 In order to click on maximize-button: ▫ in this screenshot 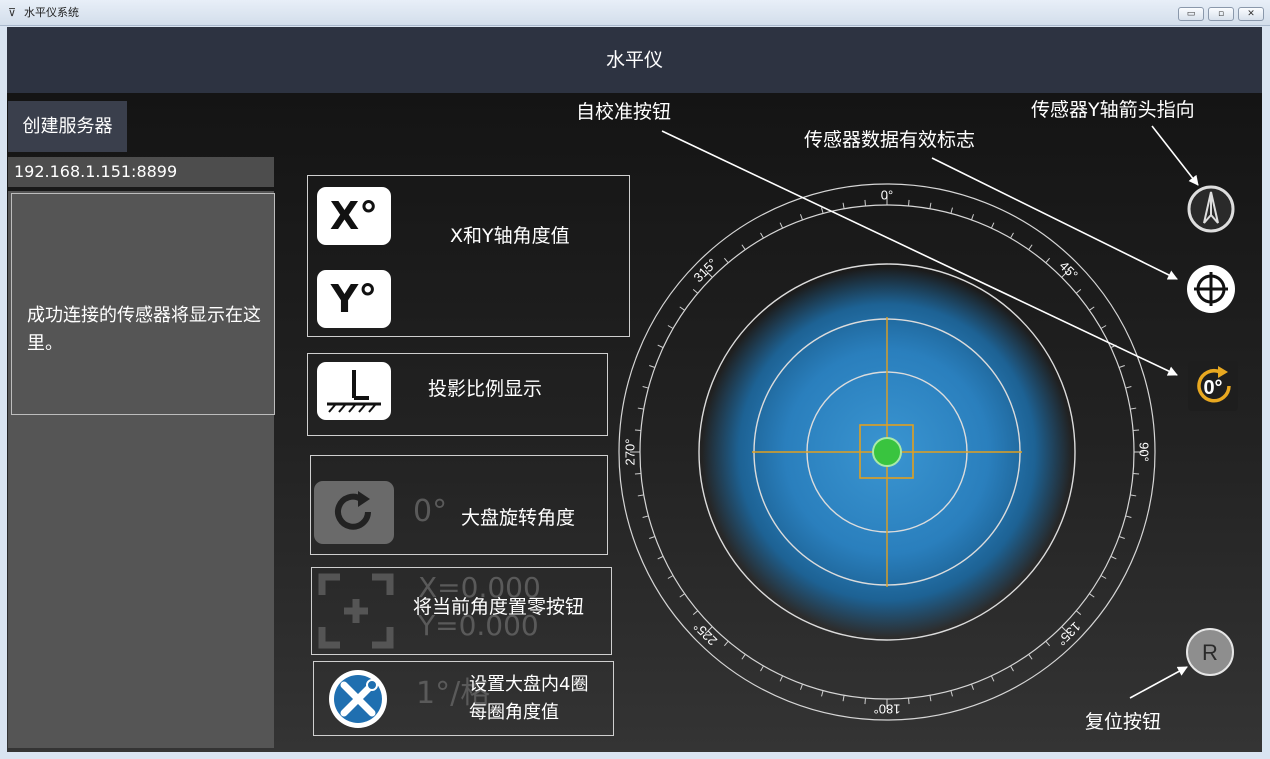, I will do `click(1221, 14)`.